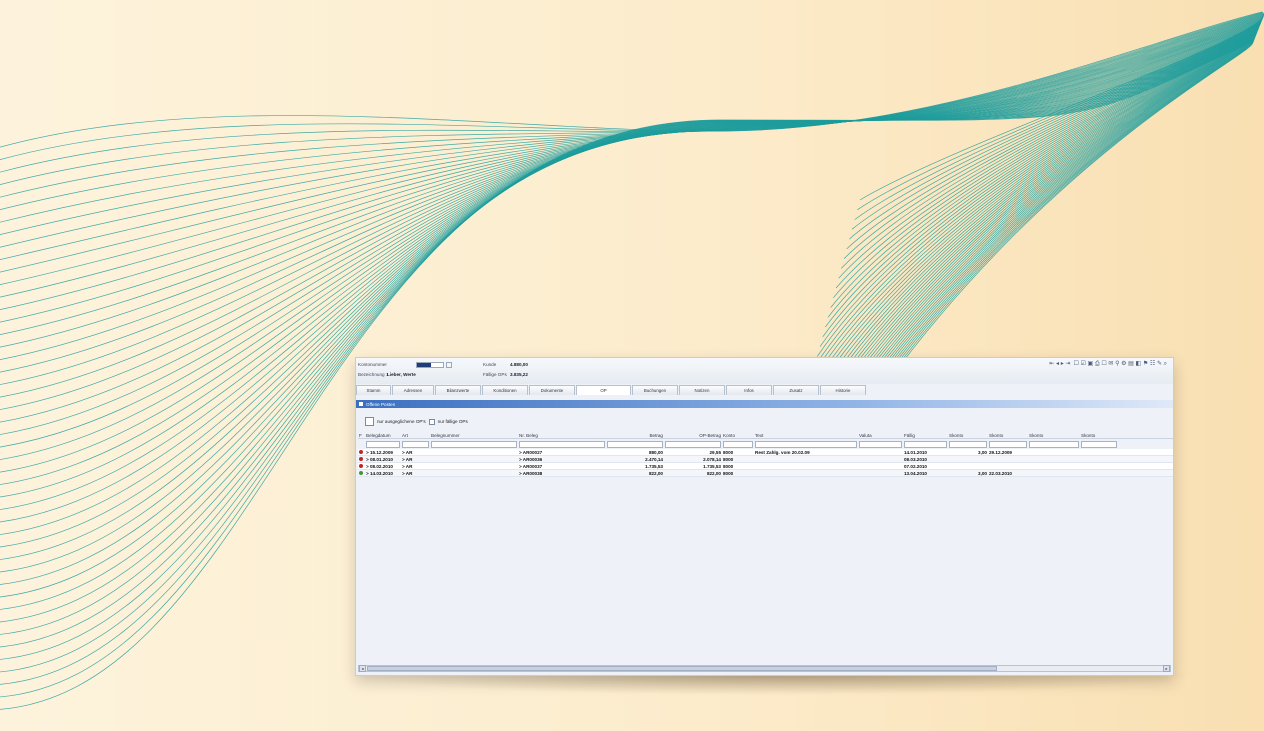 The width and height of the screenshot is (1264, 731). Describe the element at coordinates (1099, 435) in the screenshot. I see `col-header-skonto-extra: Skonto` at that location.